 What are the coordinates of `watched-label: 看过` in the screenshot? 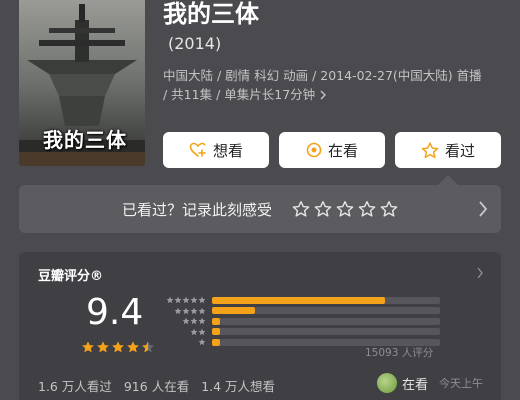 It's located at (459, 150).